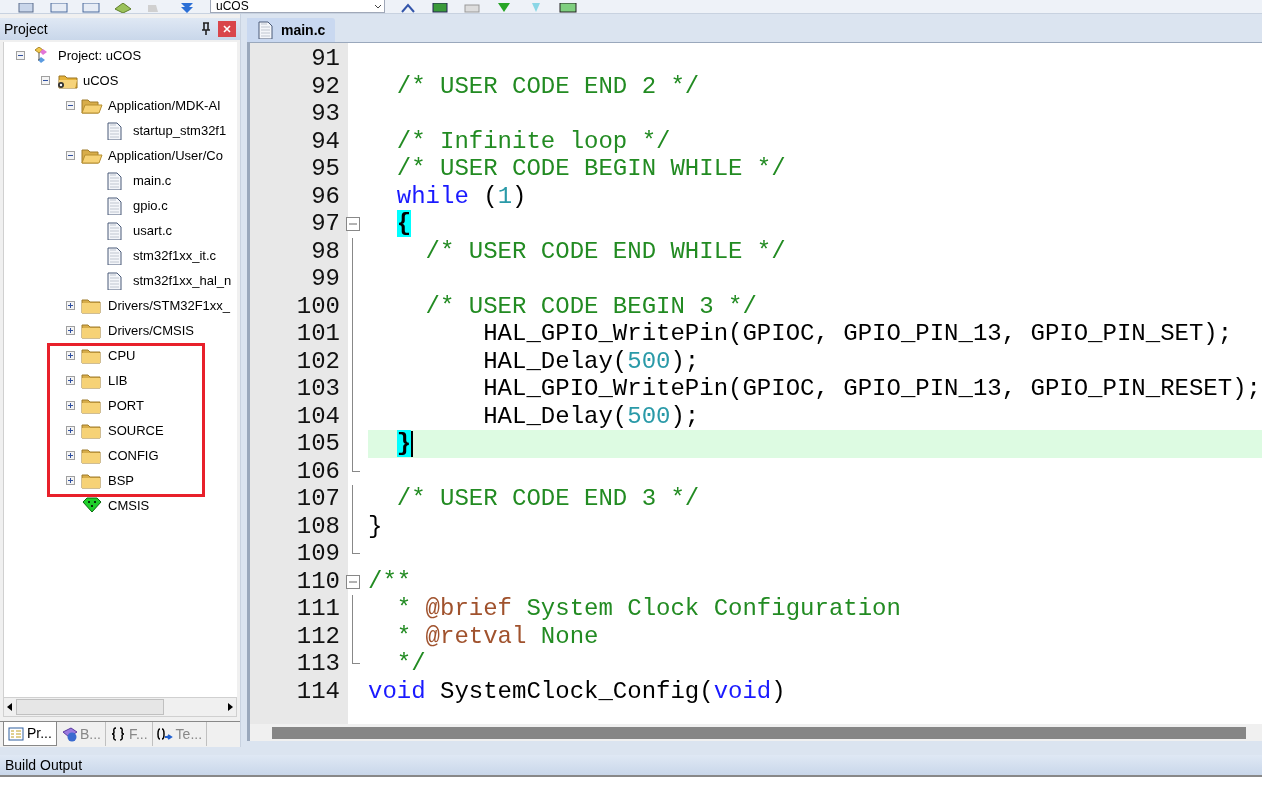 The height and width of the screenshot is (799, 1262). I want to click on line-number: 113, so click(318, 664).